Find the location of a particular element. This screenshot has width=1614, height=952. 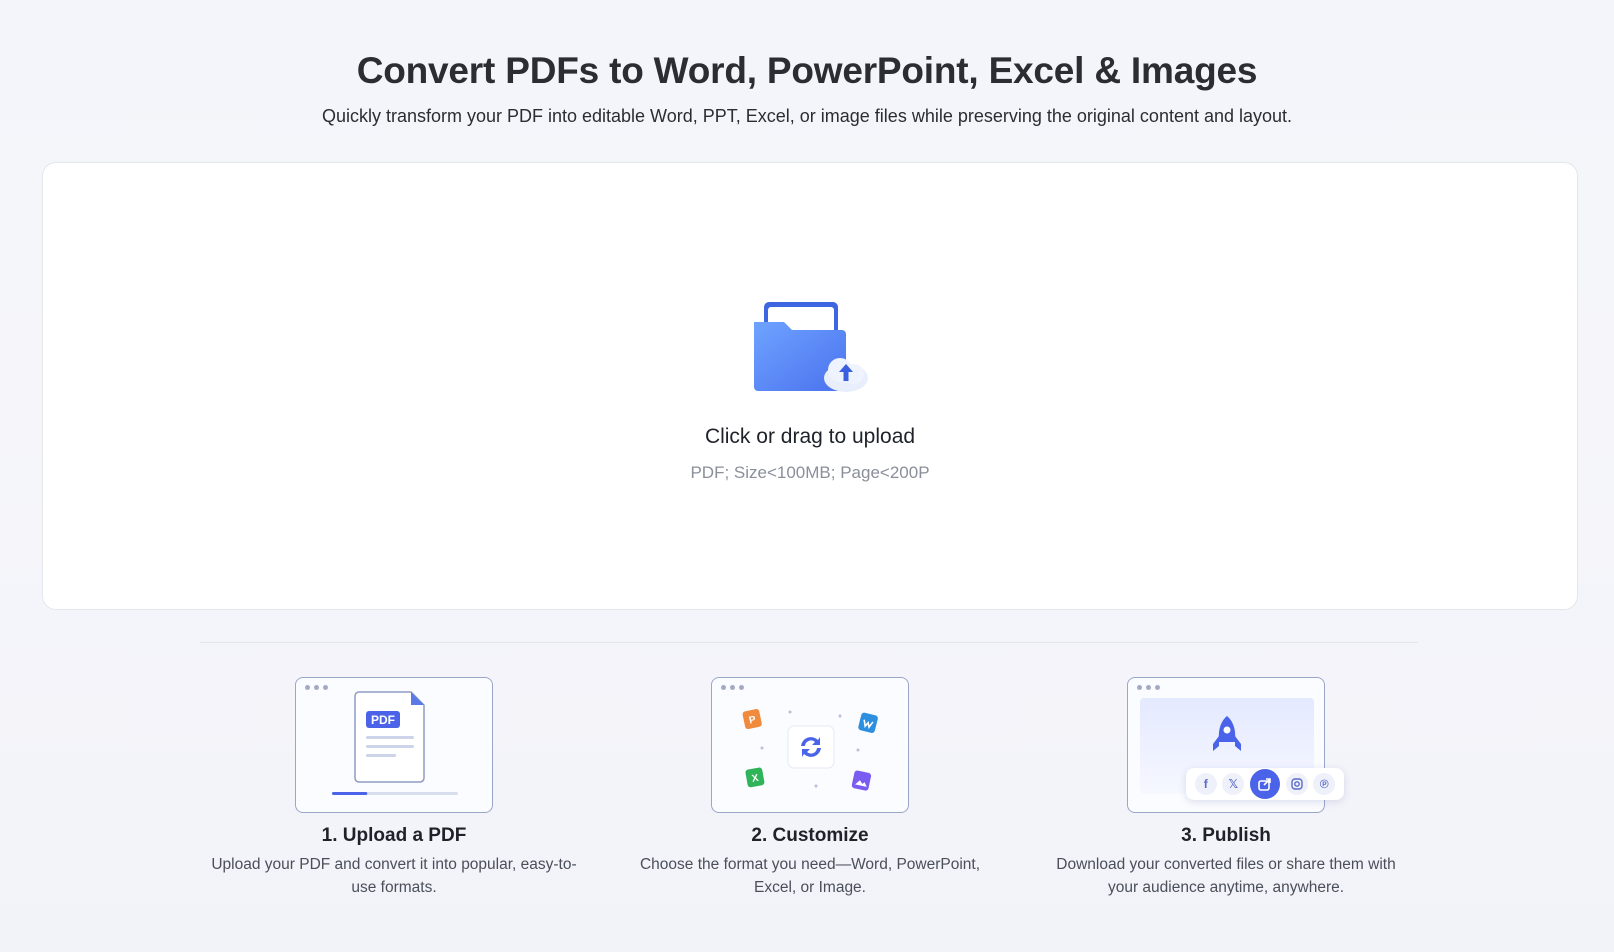

folder-upload-icon is located at coordinates (811, 347).